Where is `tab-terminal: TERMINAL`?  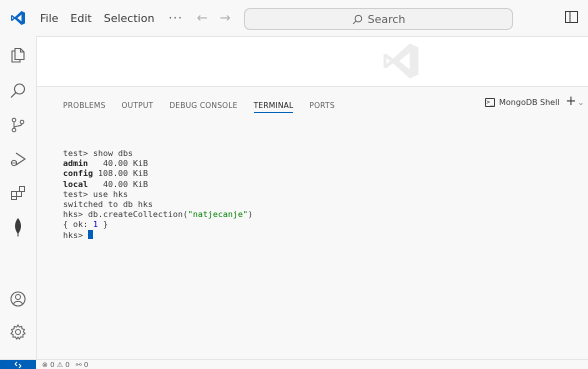
tab-terminal: TERMINAL is located at coordinates (273, 107).